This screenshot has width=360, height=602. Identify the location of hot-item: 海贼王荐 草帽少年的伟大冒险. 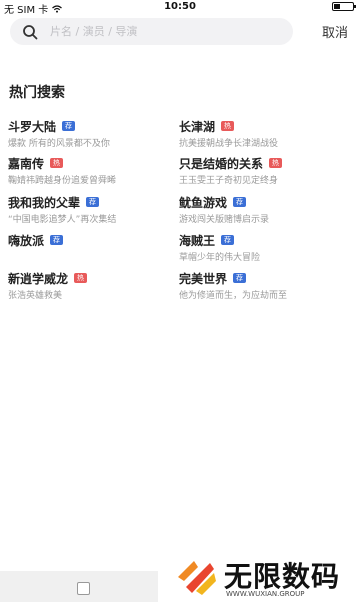
(259, 248).